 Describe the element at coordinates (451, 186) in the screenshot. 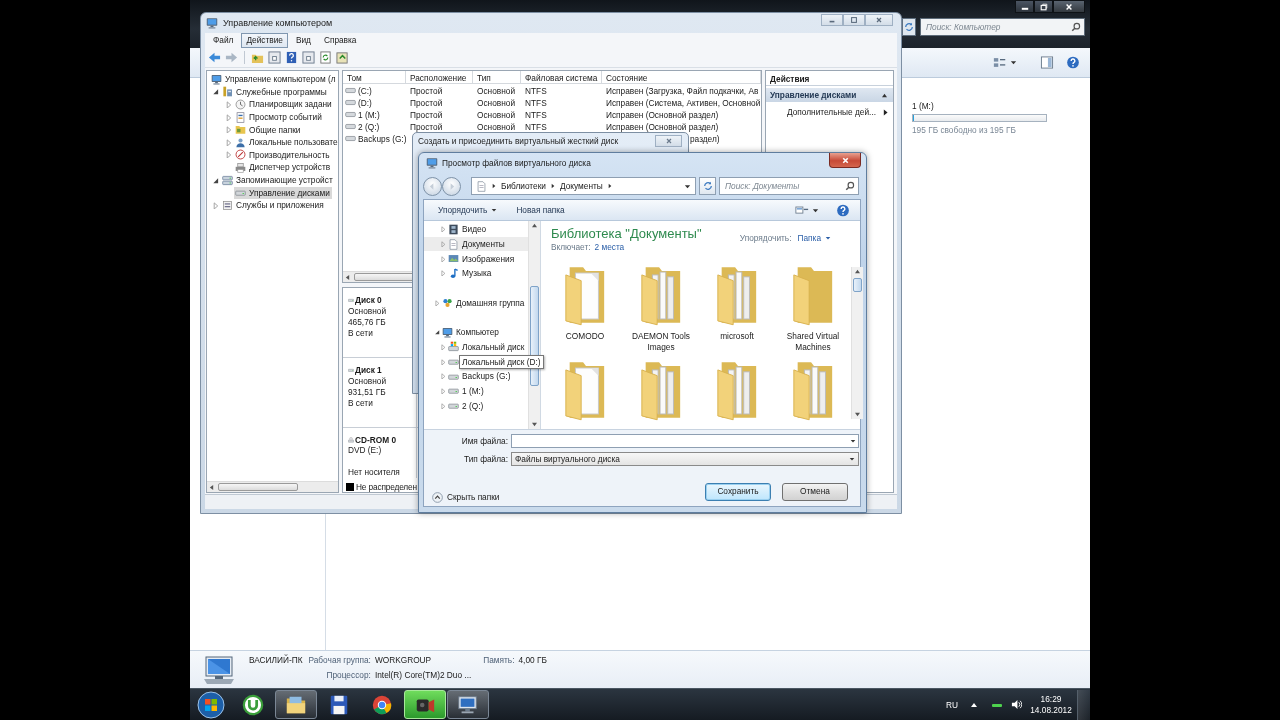

I see `forward-button` at that location.